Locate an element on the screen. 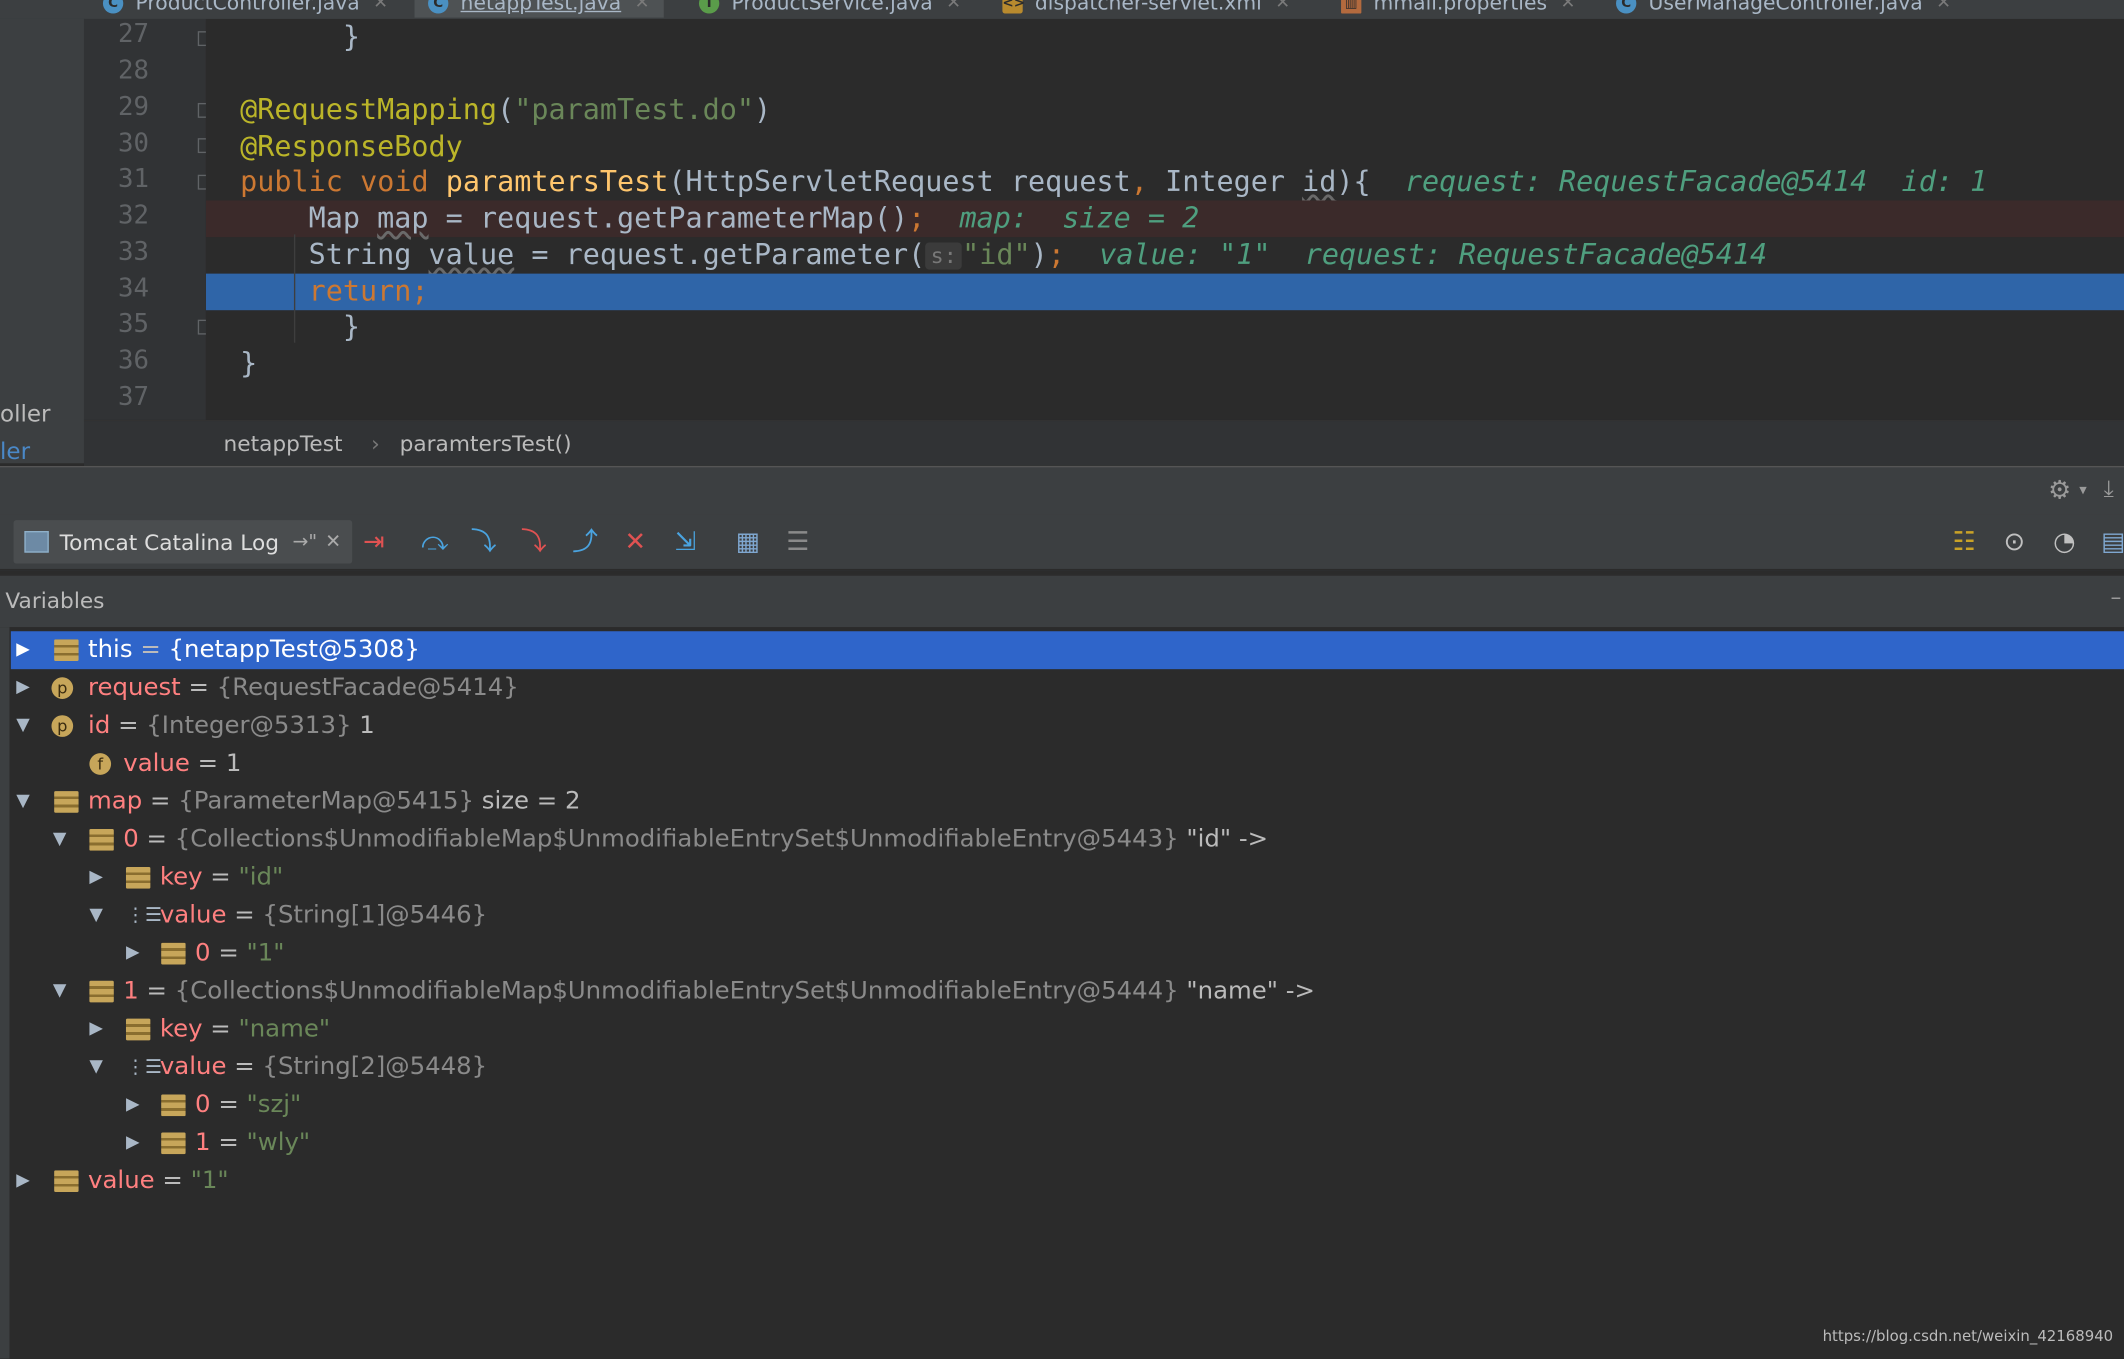 The image size is (2124, 1359). array-icon: ⋮☰ is located at coordinates (143, 915).